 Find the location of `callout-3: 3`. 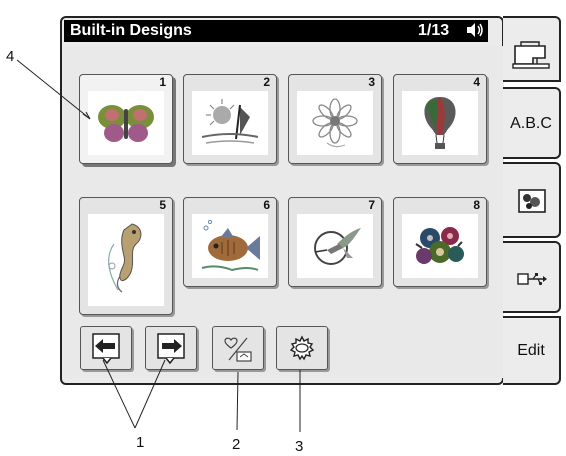

callout-3: 3 is located at coordinates (299, 446).